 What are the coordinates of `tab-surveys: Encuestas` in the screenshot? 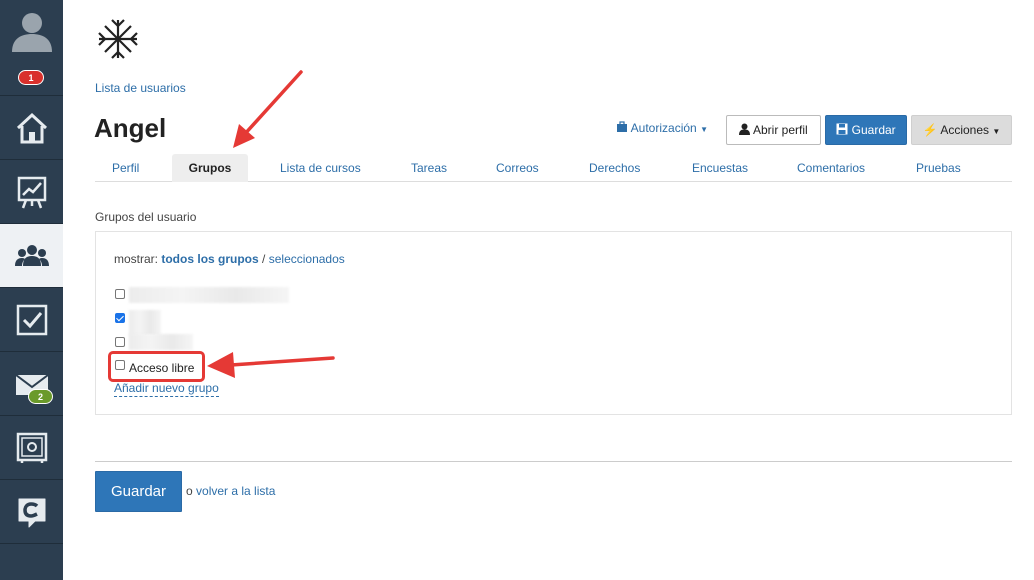 It's located at (720, 168).